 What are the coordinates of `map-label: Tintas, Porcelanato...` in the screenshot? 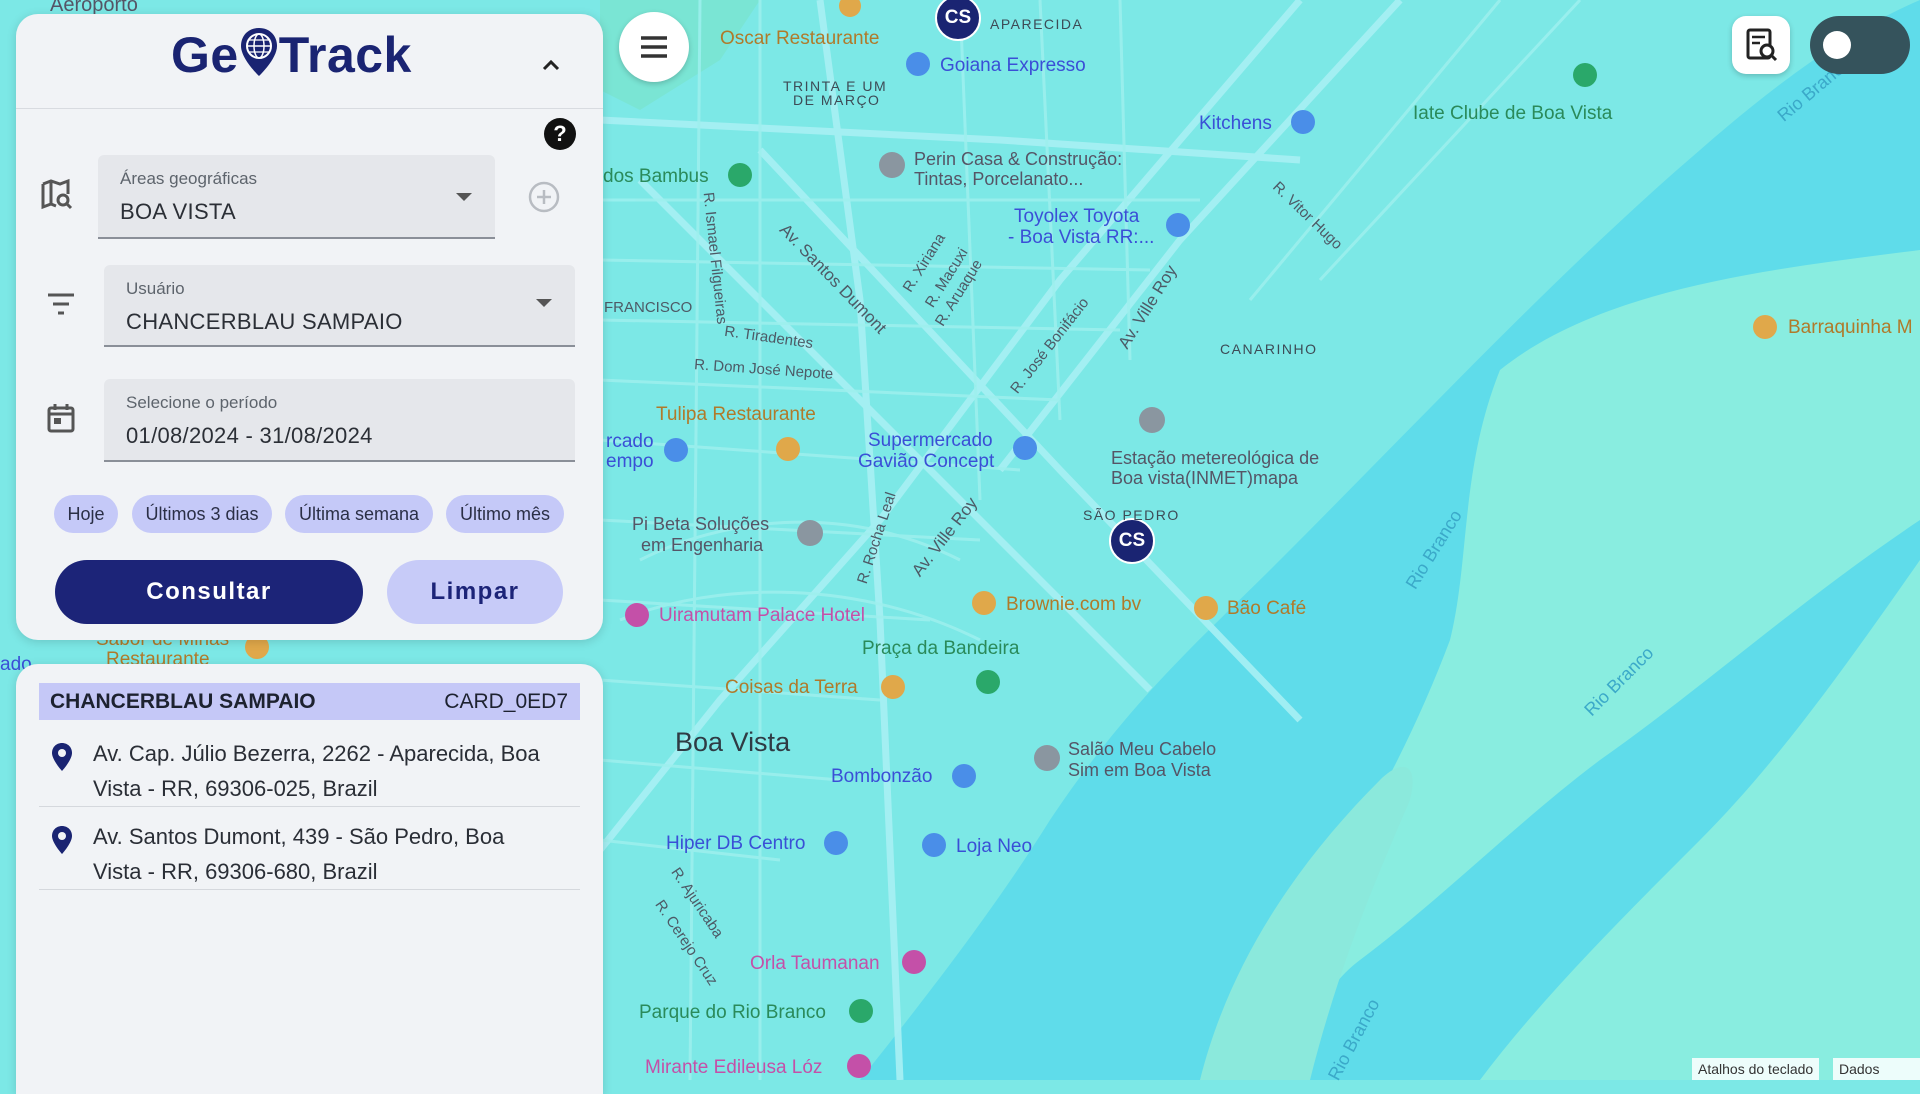 It's located at (999, 179).